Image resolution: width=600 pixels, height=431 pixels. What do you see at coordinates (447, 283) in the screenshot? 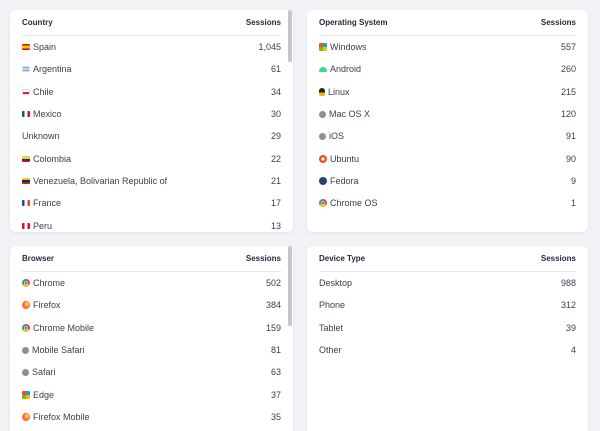
I see `list-item: Desktop 988` at bounding box center [447, 283].